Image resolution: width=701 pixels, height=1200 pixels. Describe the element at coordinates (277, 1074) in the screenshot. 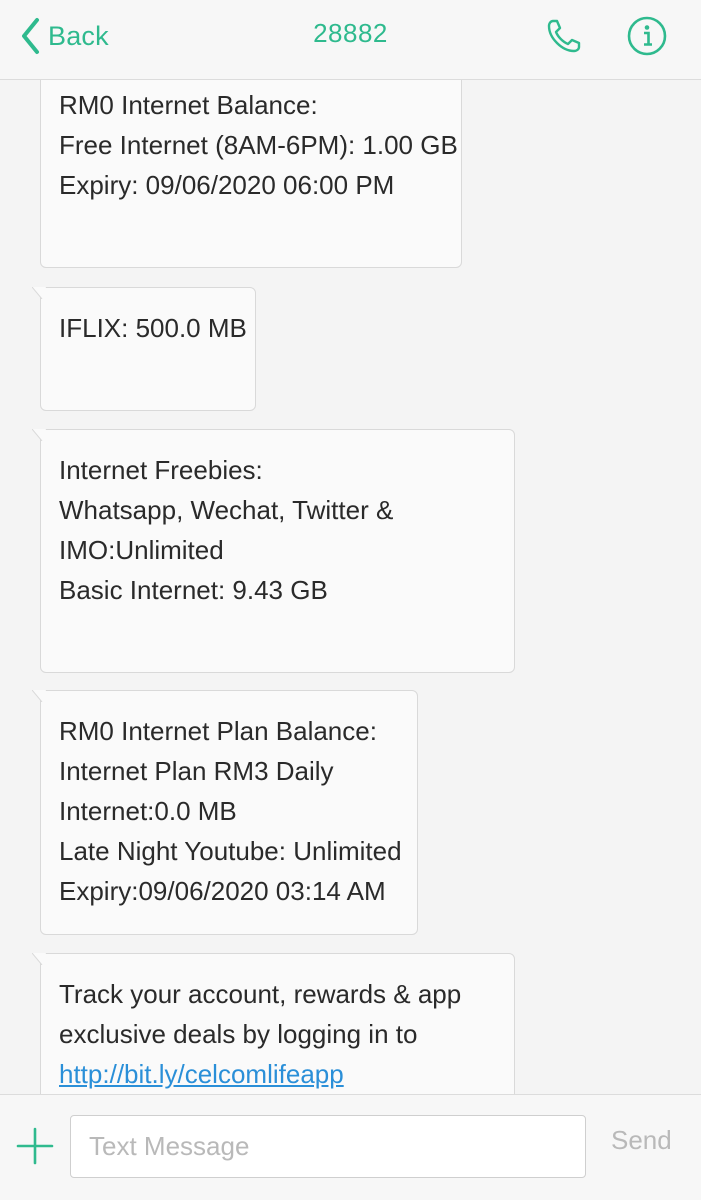

I see `message-link: http://bit.ly/celcomlifeapp` at that location.